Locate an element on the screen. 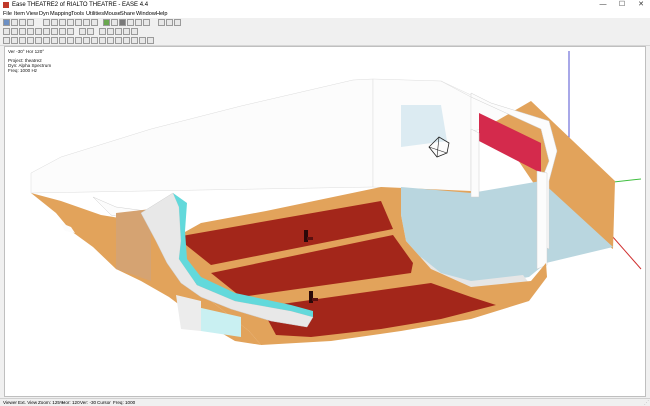  grid-icon is located at coordinates (62, 31).